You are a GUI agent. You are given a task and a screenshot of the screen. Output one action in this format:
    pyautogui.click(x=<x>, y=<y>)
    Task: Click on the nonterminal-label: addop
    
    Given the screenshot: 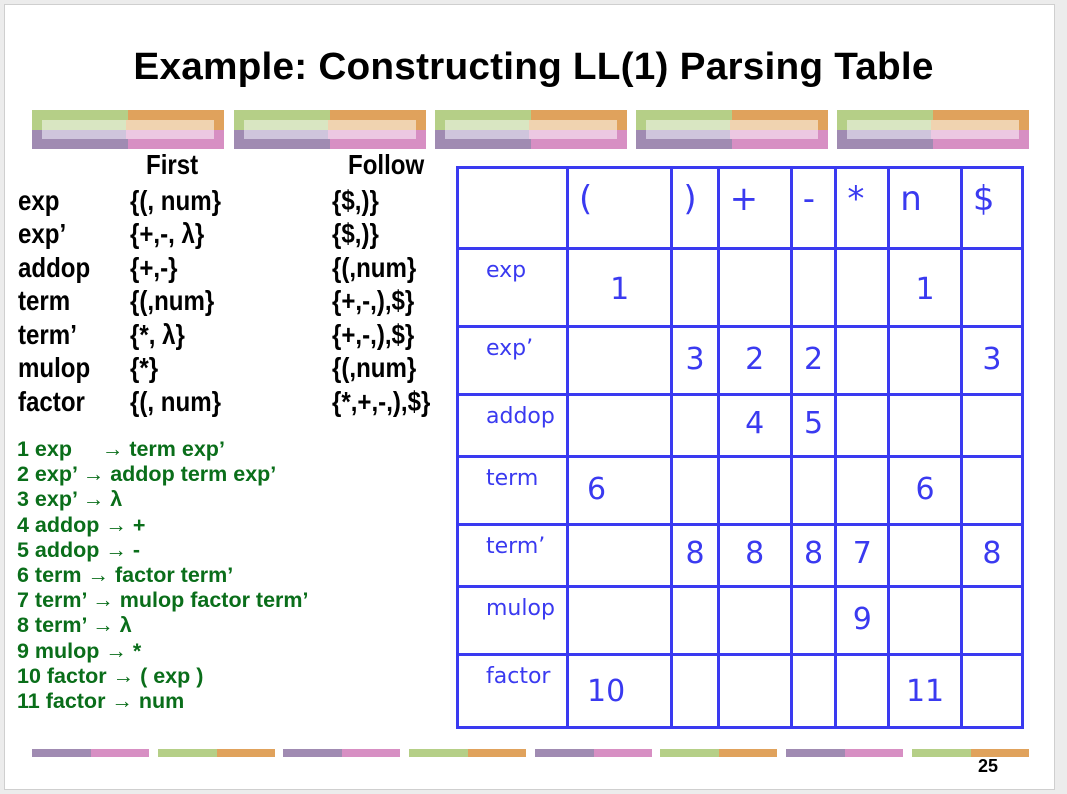 What is the action you would take?
    pyautogui.click(x=54, y=267)
    